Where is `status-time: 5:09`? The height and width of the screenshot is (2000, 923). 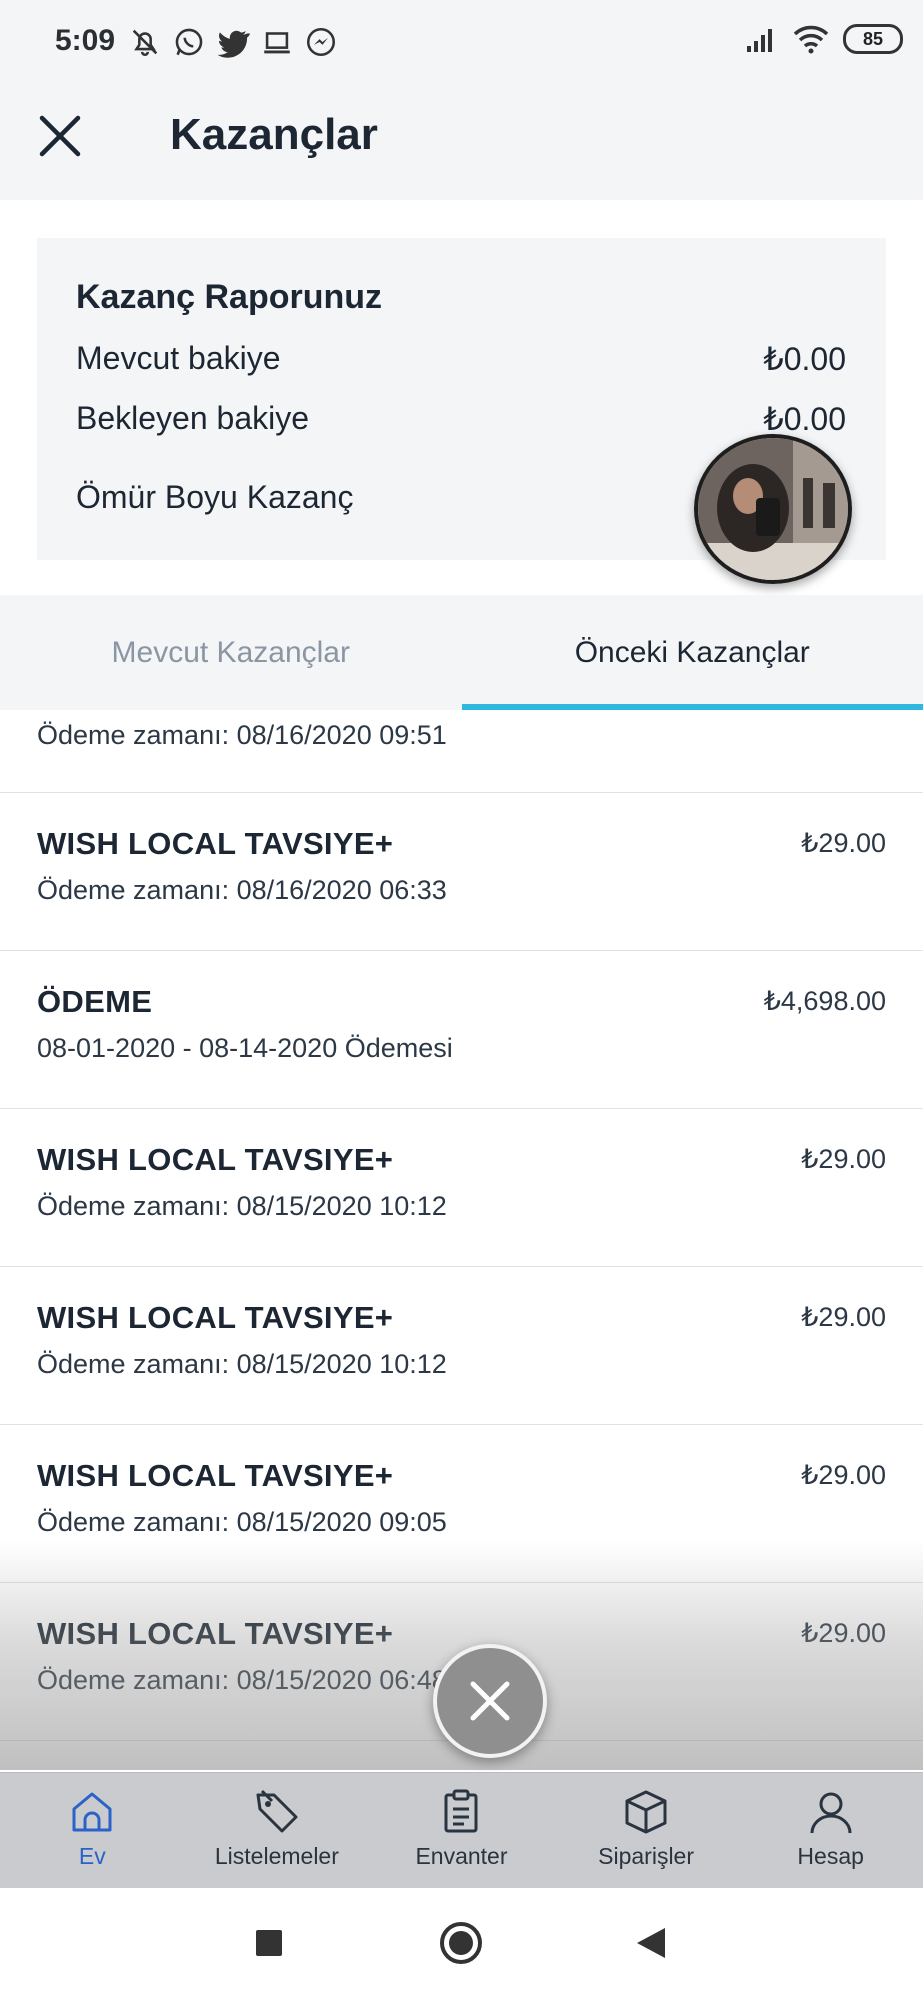
status-time: 5:09 is located at coordinates (85, 40).